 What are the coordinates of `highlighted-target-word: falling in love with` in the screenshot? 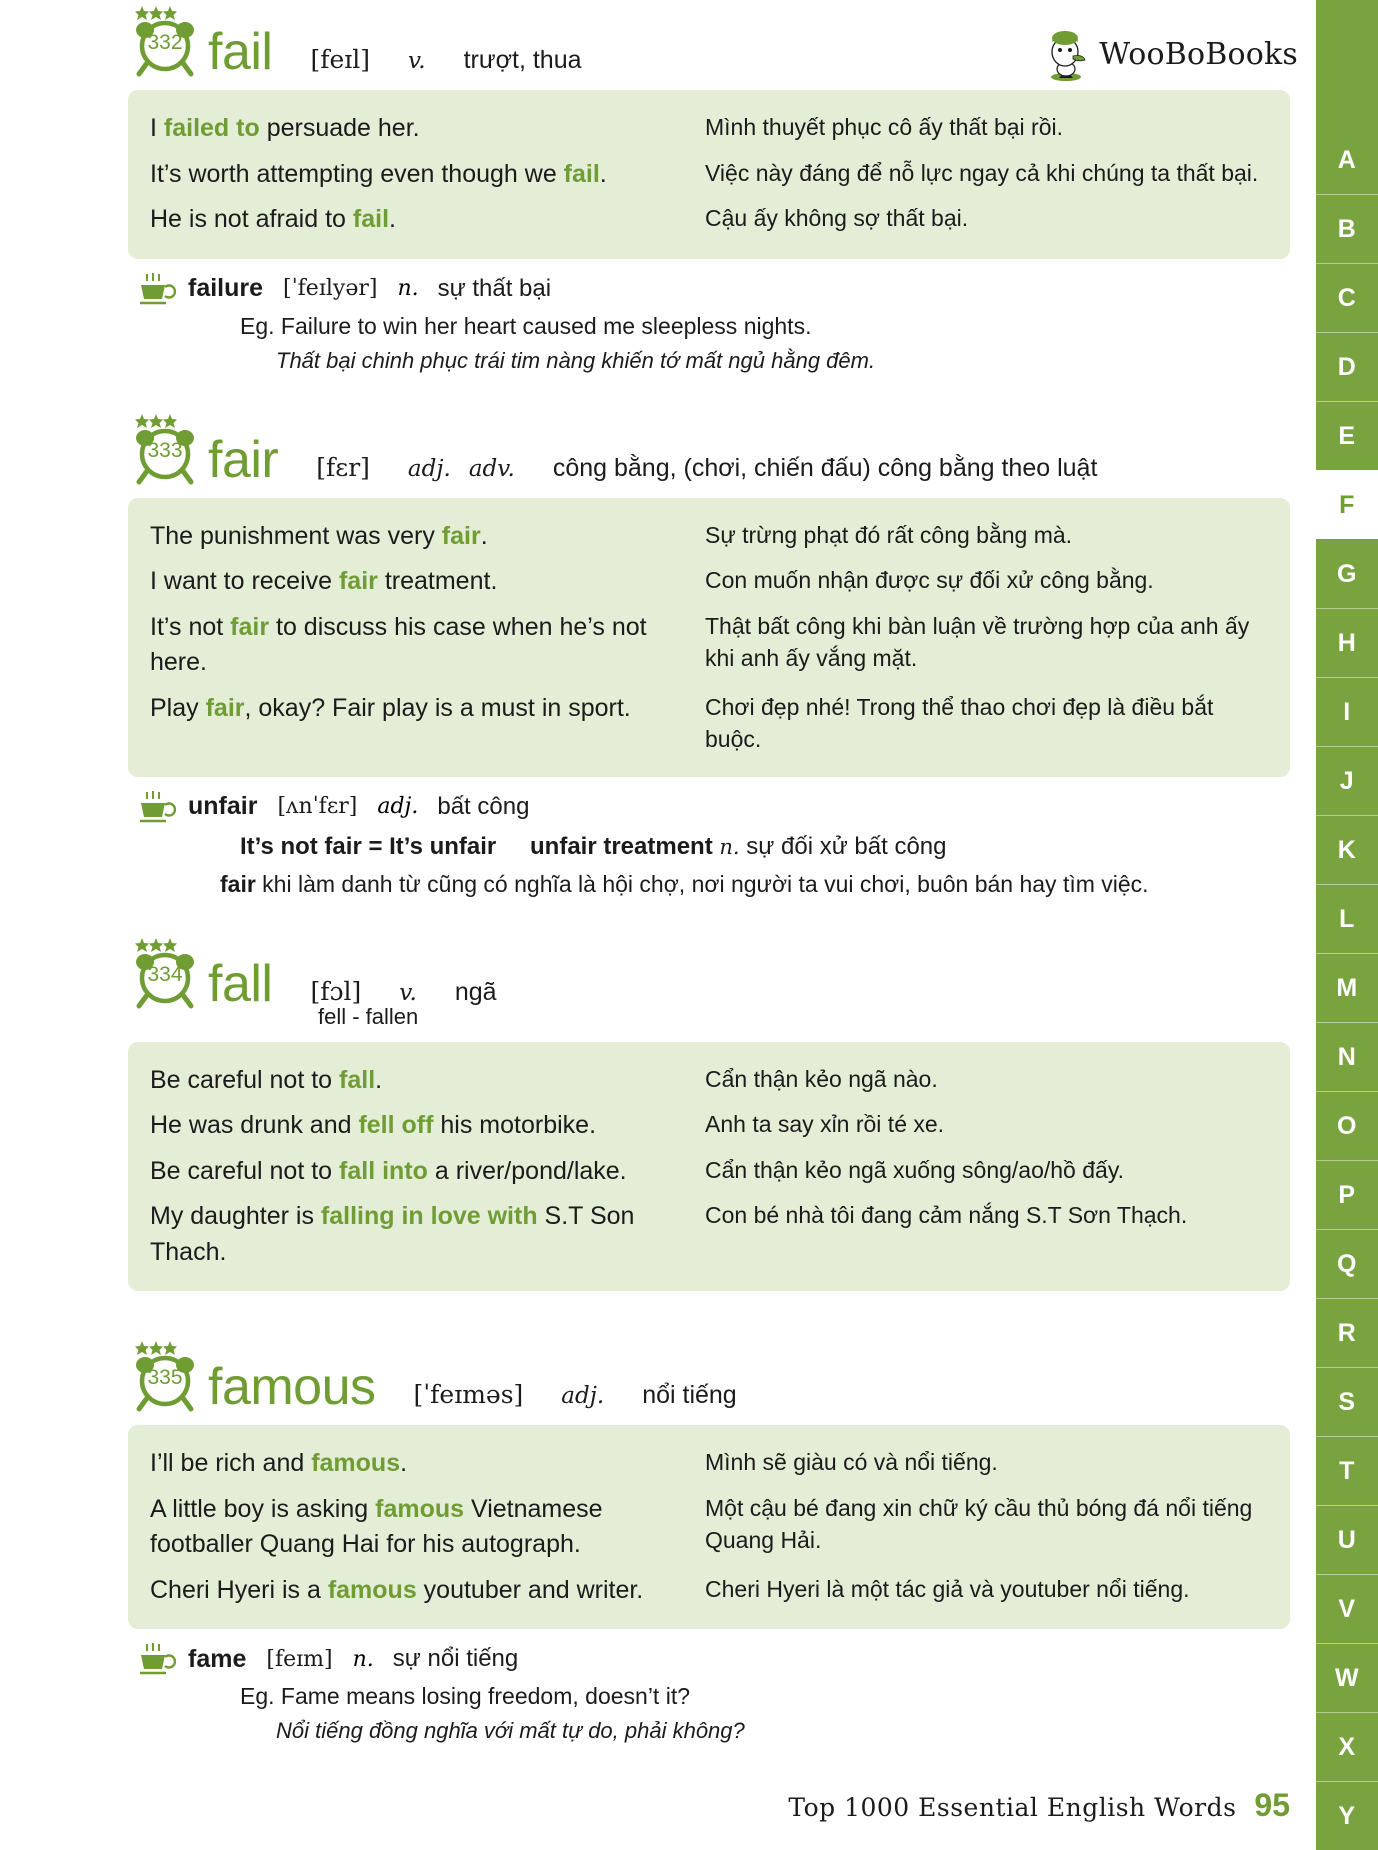 It's located at (429, 1216).